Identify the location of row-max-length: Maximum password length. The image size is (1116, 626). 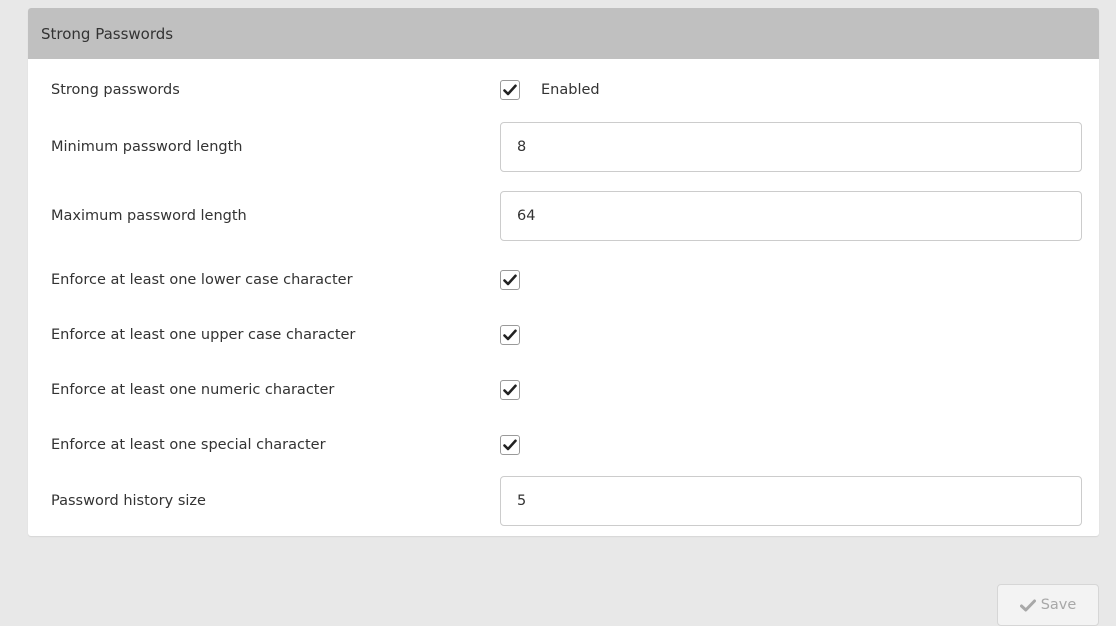
(563, 216).